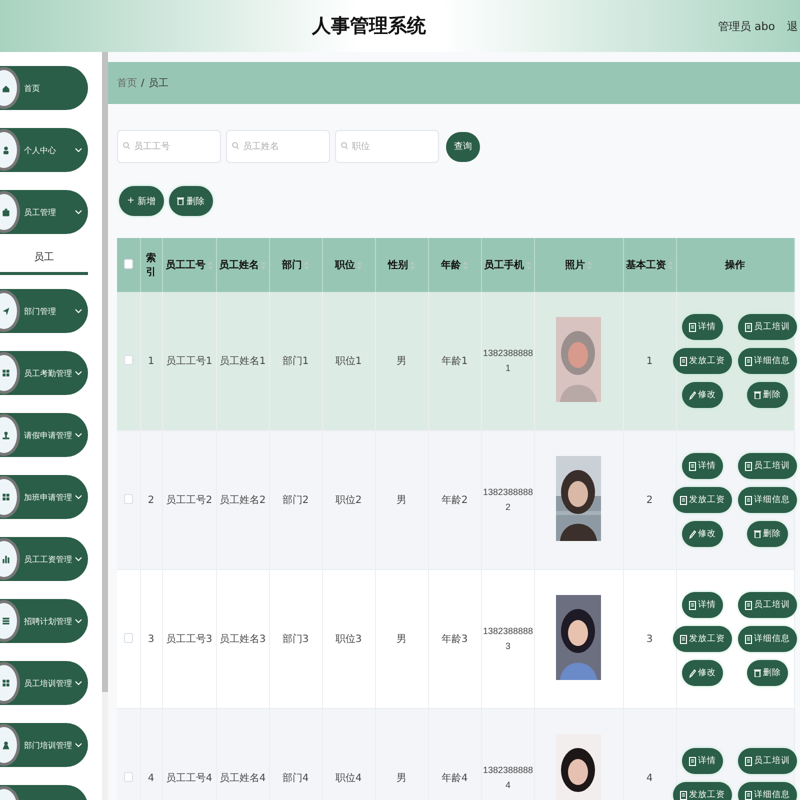 The image size is (800, 800). I want to click on table-cell: 部门4, so click(295, 778).